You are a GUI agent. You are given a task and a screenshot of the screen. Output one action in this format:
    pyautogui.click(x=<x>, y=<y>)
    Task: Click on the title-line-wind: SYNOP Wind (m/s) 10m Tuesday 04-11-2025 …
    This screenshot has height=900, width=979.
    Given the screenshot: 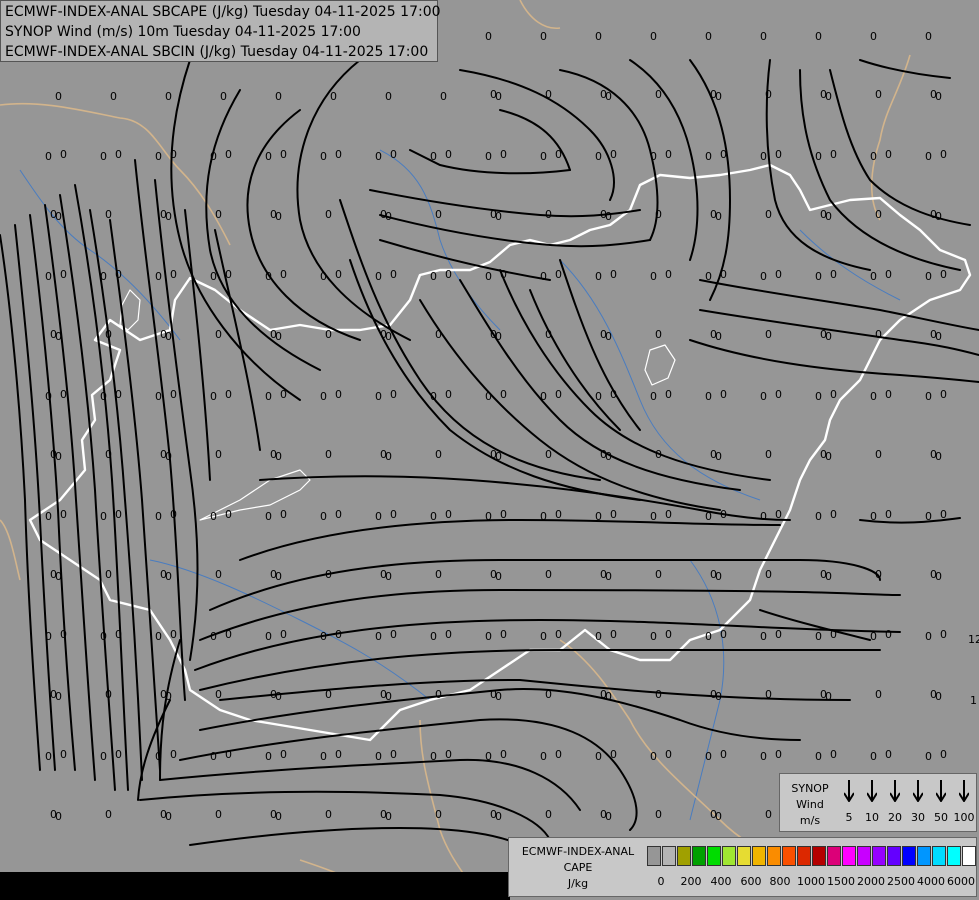 What is the action you would take?
    pyautogui.click(x=183, y=32)
    